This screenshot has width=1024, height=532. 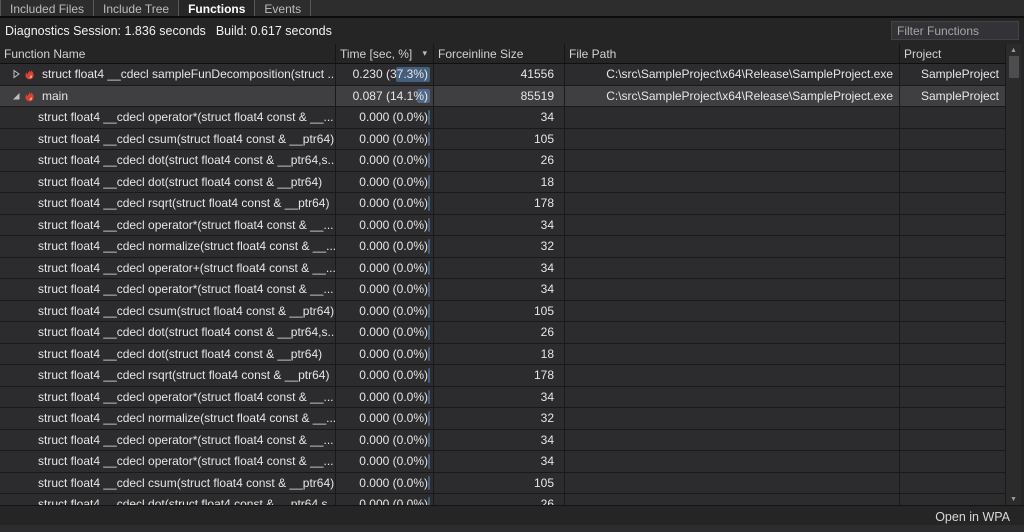 What do you see at coordinates (55, 95) in the screenshot?
I see `function-name-text: main` at bounding box center [55, 95].